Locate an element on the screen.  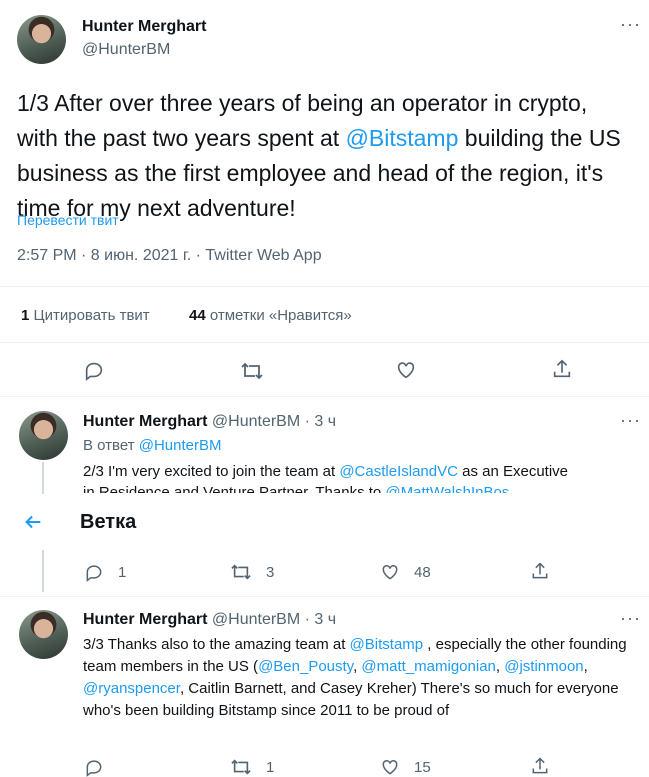
like-count: 44 is located at coordinates (197, 315).